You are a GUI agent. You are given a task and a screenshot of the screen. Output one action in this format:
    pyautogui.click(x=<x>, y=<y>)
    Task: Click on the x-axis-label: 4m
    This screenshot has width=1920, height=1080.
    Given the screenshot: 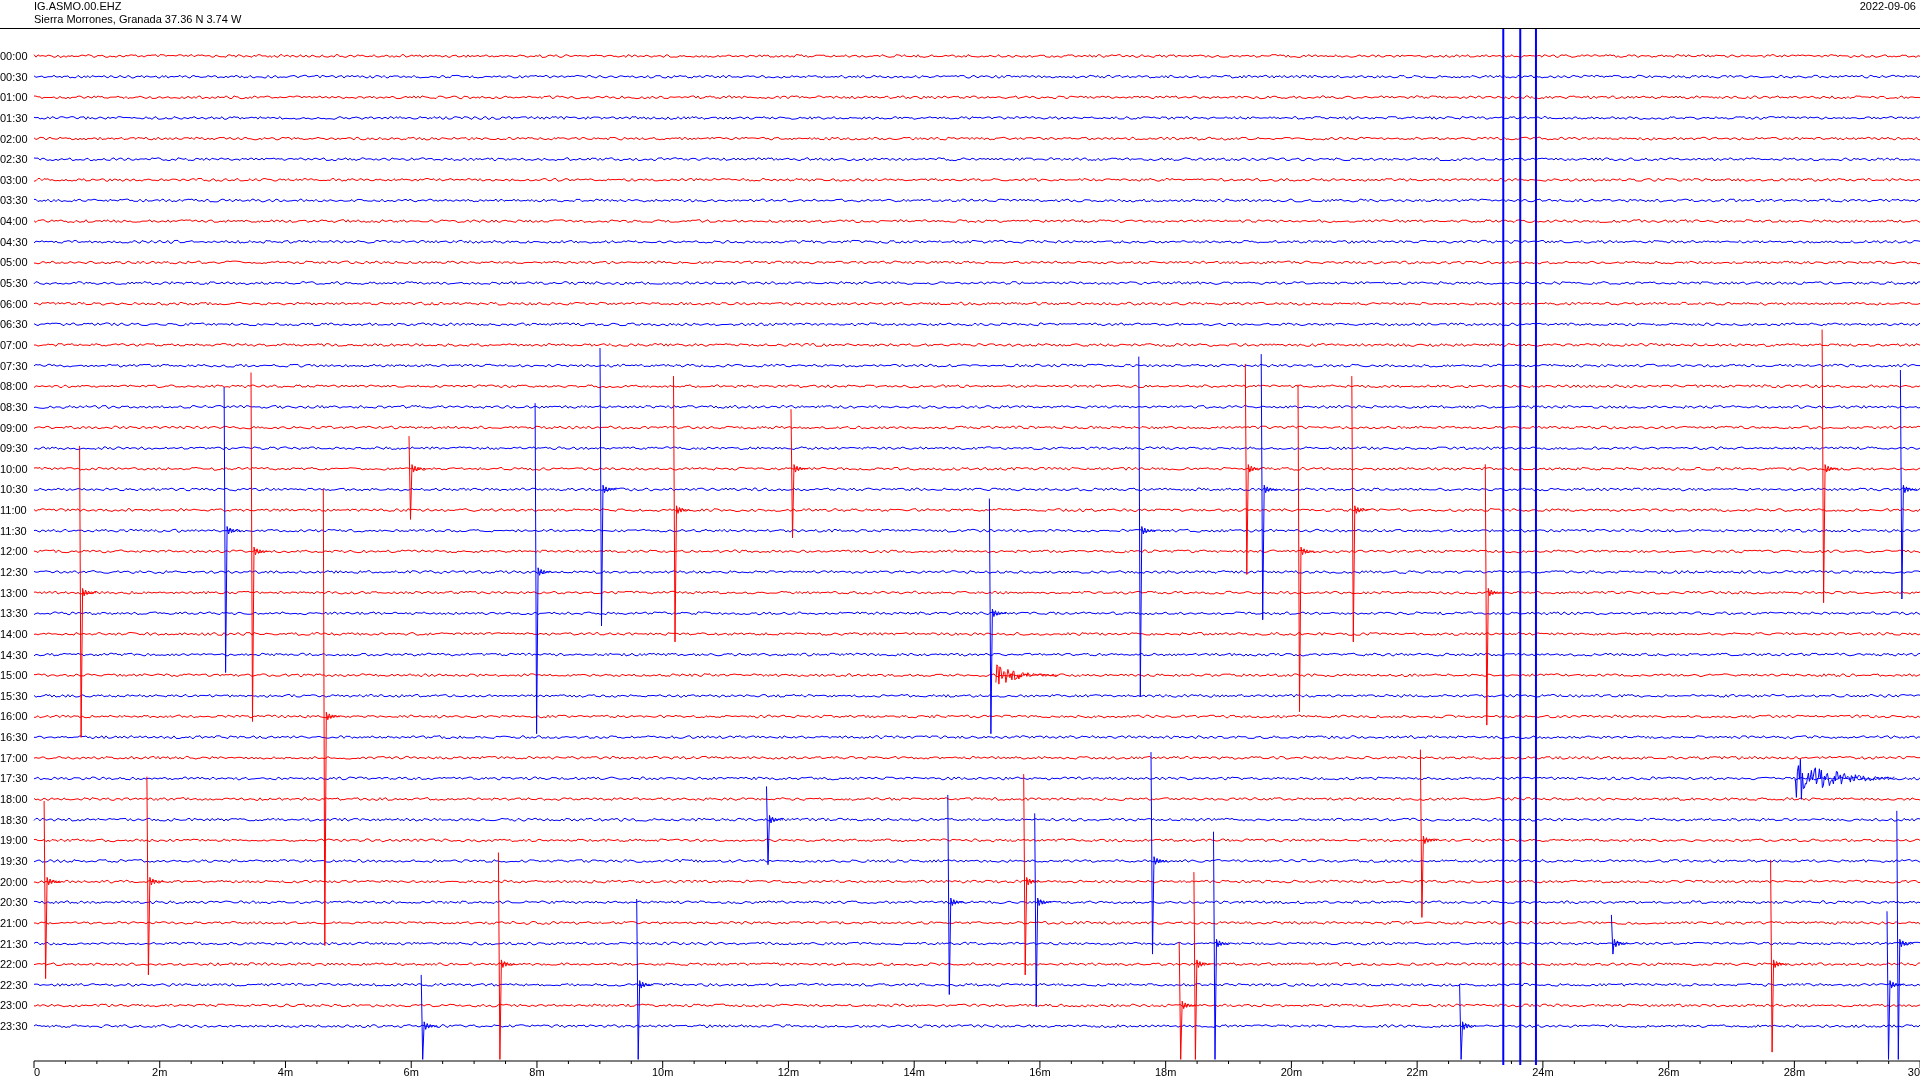 What is the action you would take?
    pyautogui.click(x=285, y=1072)
    